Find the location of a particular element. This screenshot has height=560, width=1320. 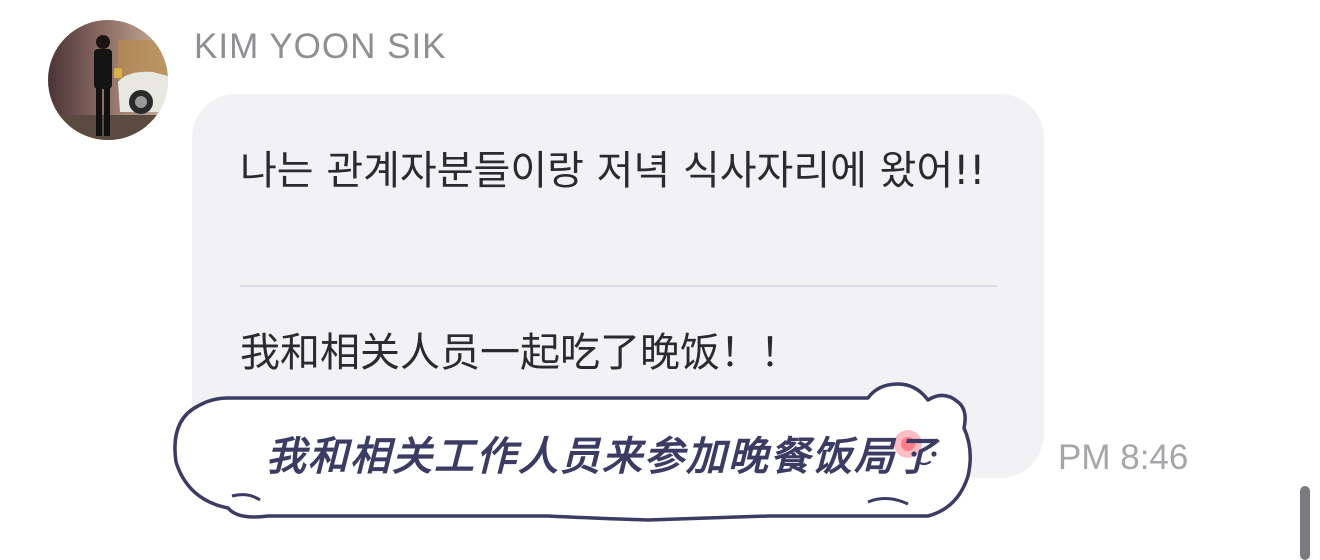

message-timestamp: PM 8:46 is located at coordinates (1123, 457).